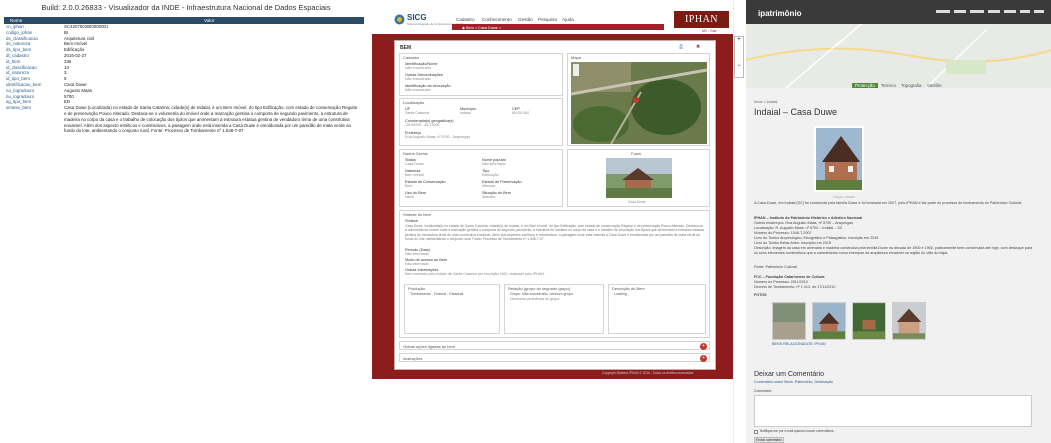 The image size is (1051, 443). Describe the element at coordinates (16, 20) in the screenshot. I see `column-header-name: Nome` at that location.